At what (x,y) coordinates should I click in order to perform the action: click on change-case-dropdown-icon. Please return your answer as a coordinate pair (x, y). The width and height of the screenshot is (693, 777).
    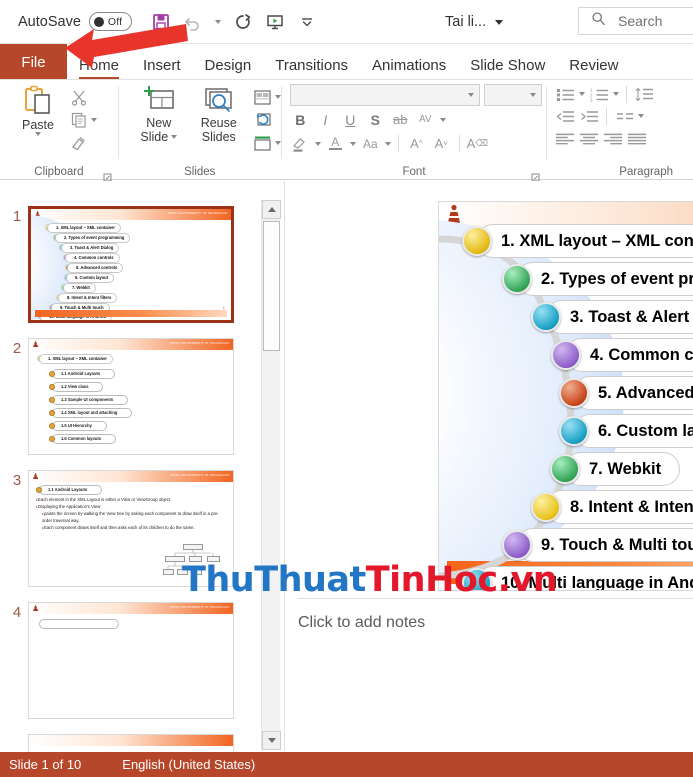
    Looking at the image, I should click on (387, 143).